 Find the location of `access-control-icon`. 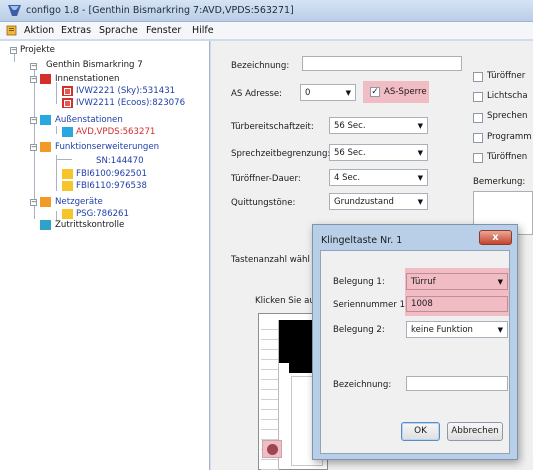

access-control-icon is located at coordinates (45, 225).